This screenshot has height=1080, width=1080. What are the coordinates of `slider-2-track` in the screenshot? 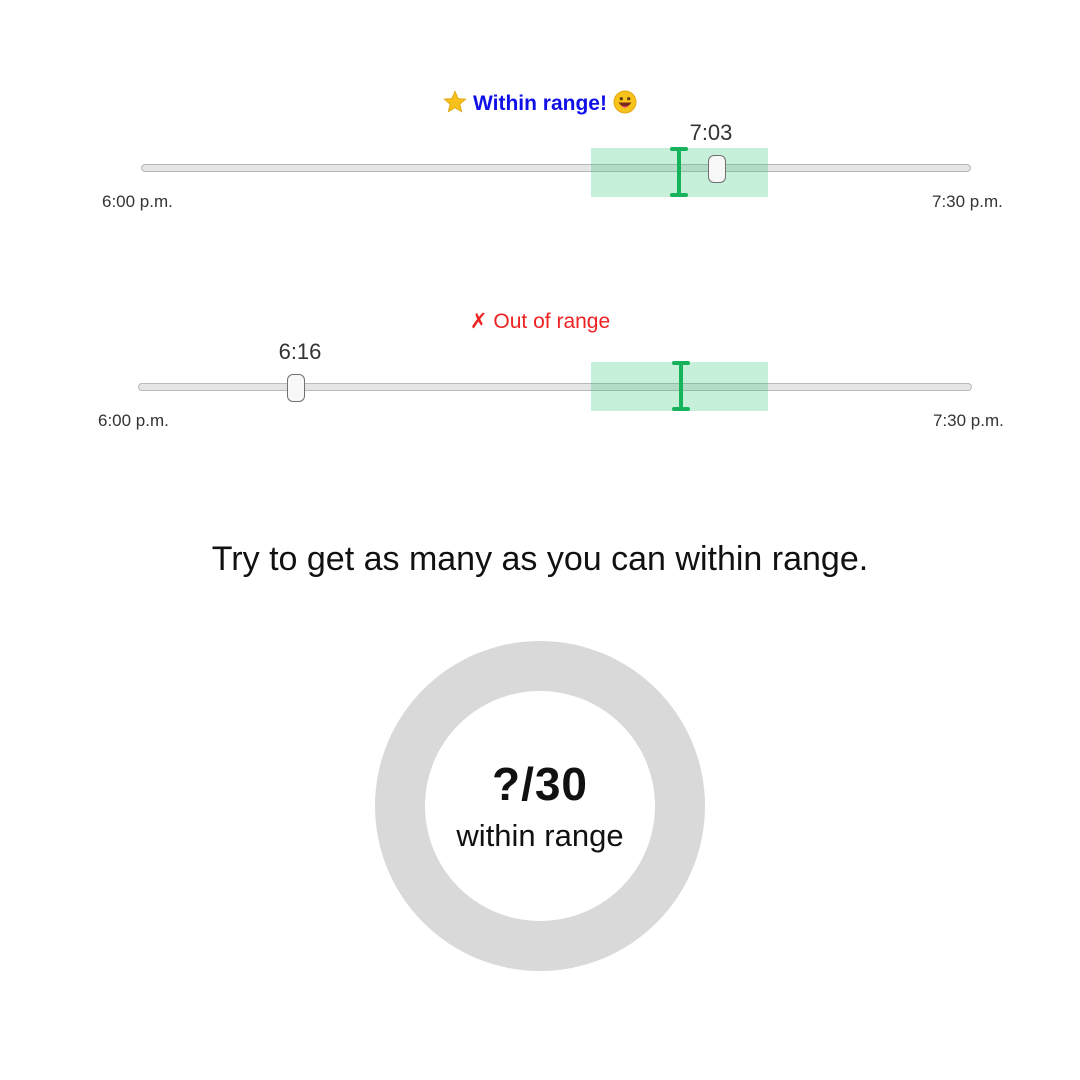 It's located at (555, 387).